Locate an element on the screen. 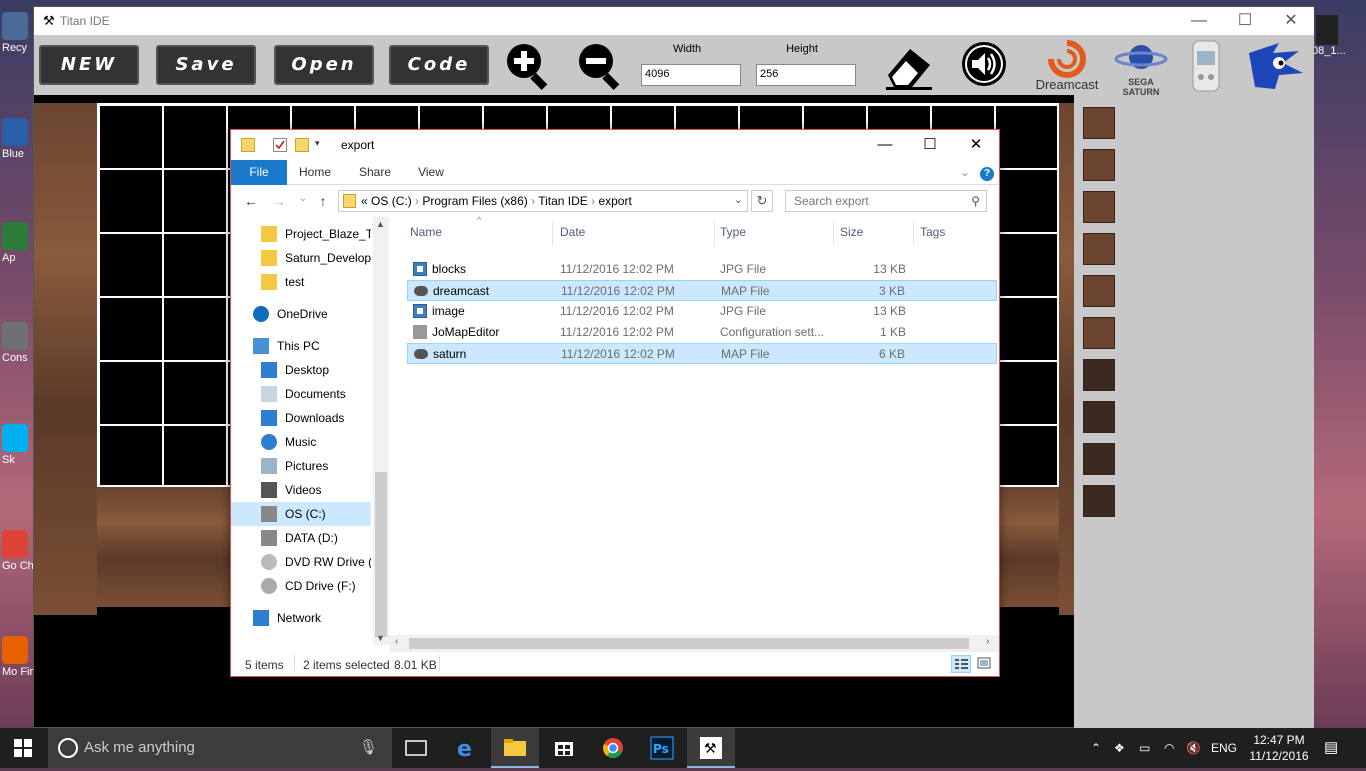 This screenshot has width=1366, height=771. nav-item: Downloads is located at coordinates (301, 418).